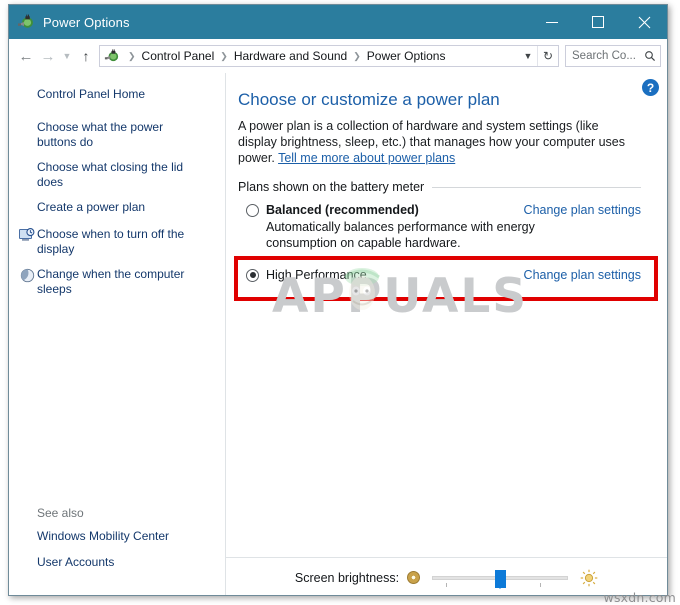 The image size is (680, 605). I want to click on sidebar-item-computer-sleeps: Change when the computer sleeps, so click(117, 282).